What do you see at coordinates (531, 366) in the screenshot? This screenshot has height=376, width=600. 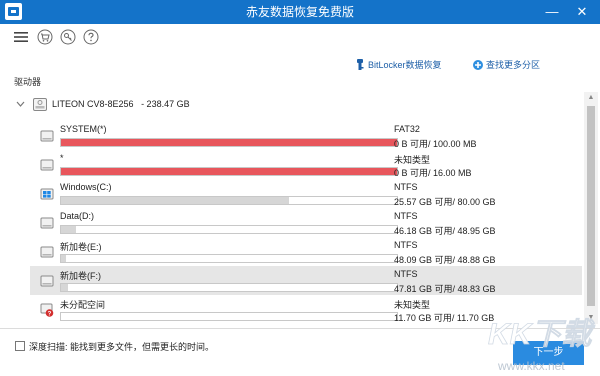 I see `svg-text: www.kkx.net` at bounding box center [531, 366].